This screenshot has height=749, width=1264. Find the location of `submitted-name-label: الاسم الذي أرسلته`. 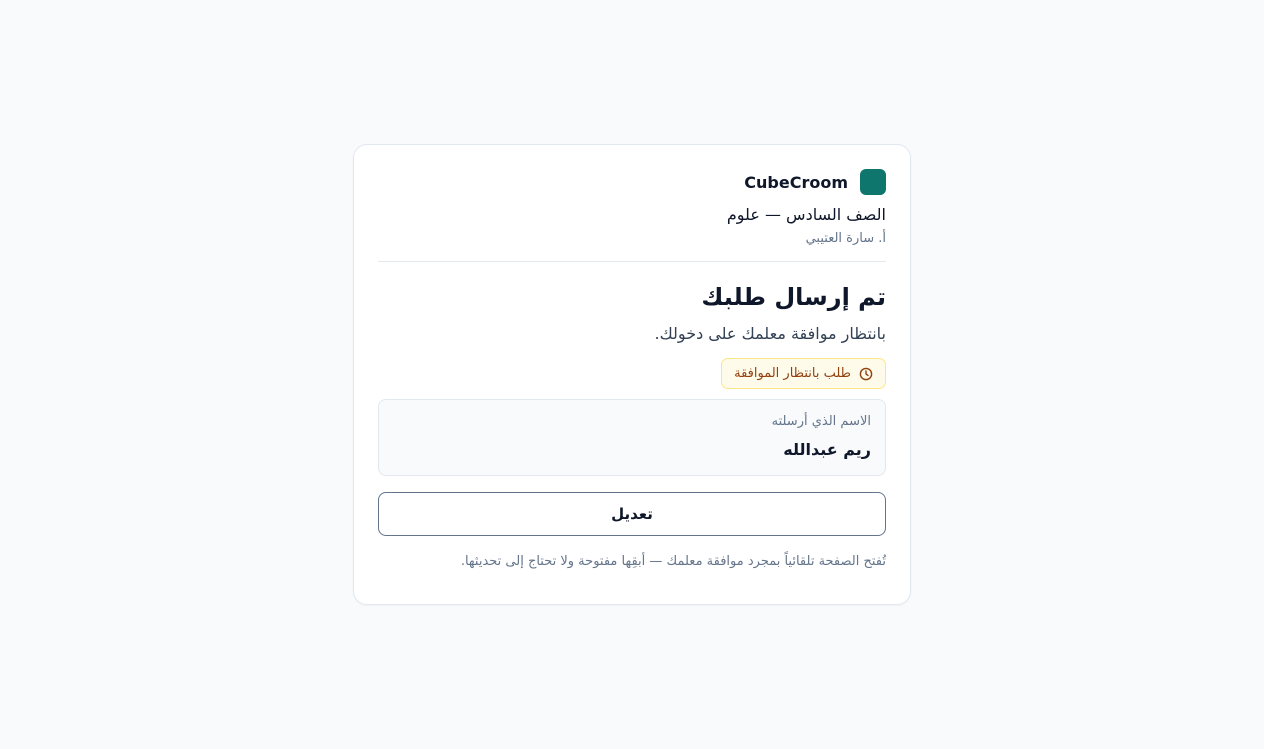

submitted-name-label: الاسم الذي أرسلته is located at coordinates (821, 421).